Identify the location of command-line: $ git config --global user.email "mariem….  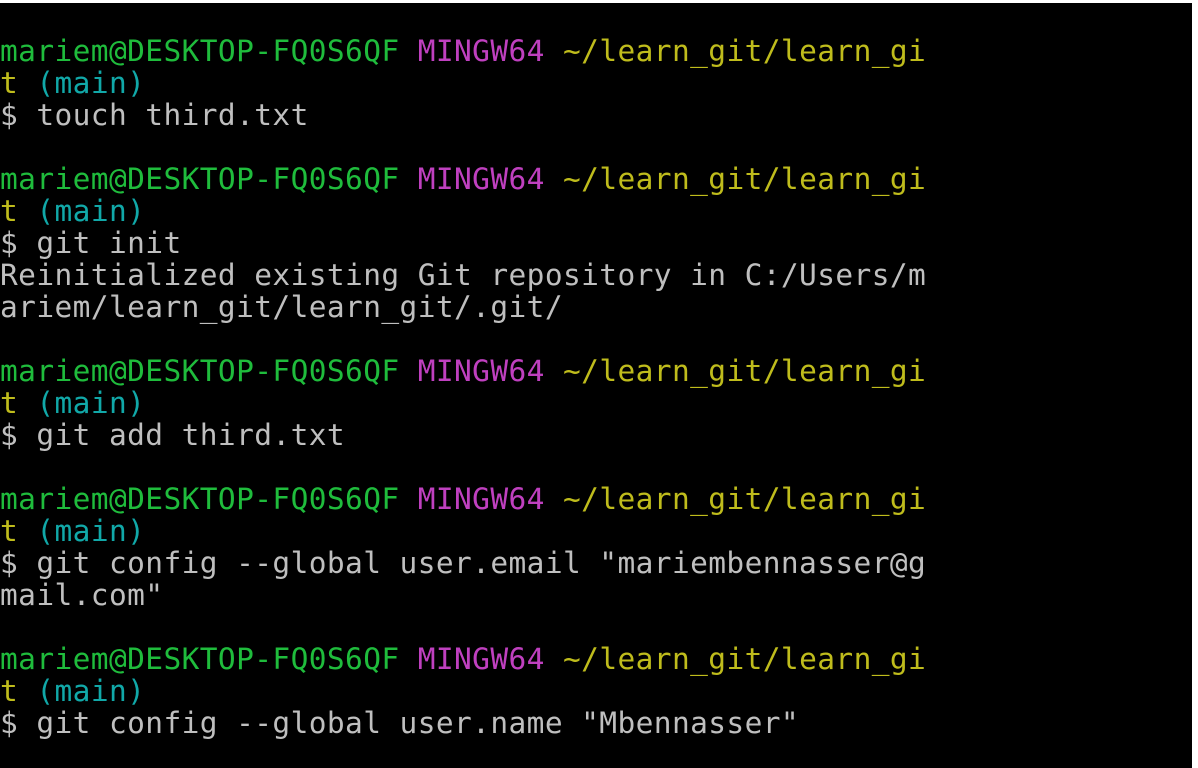
(463, 563).